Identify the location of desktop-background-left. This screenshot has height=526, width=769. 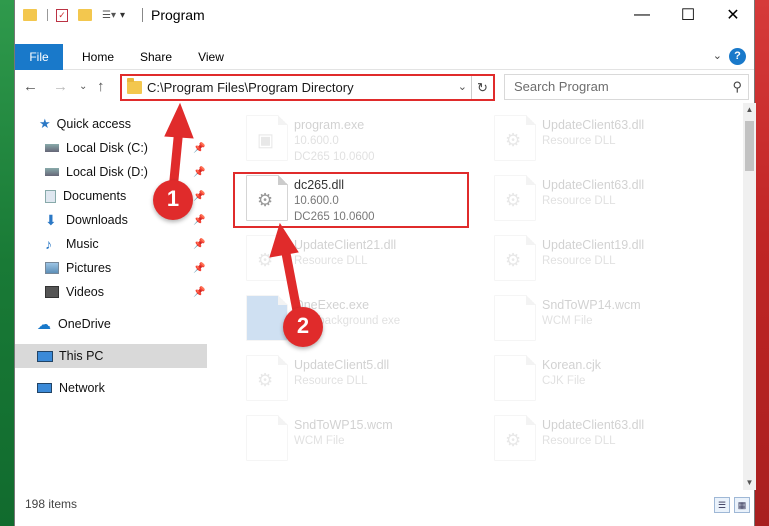
(7, 263).